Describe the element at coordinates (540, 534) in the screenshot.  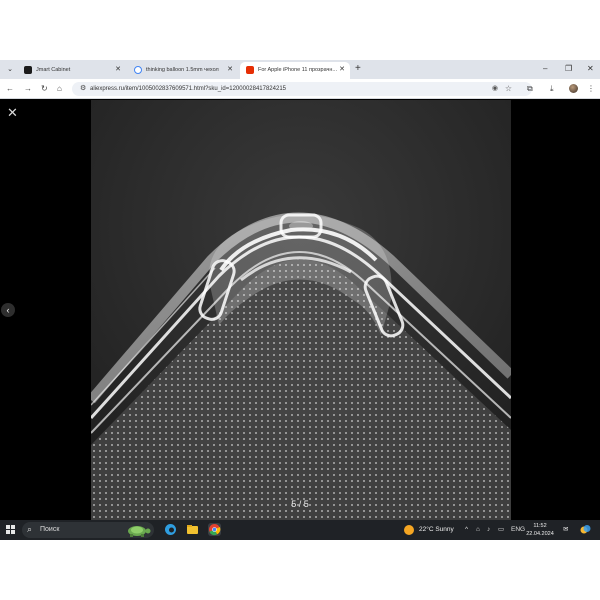
I see `clock-date: 22.04.2024` at that location.